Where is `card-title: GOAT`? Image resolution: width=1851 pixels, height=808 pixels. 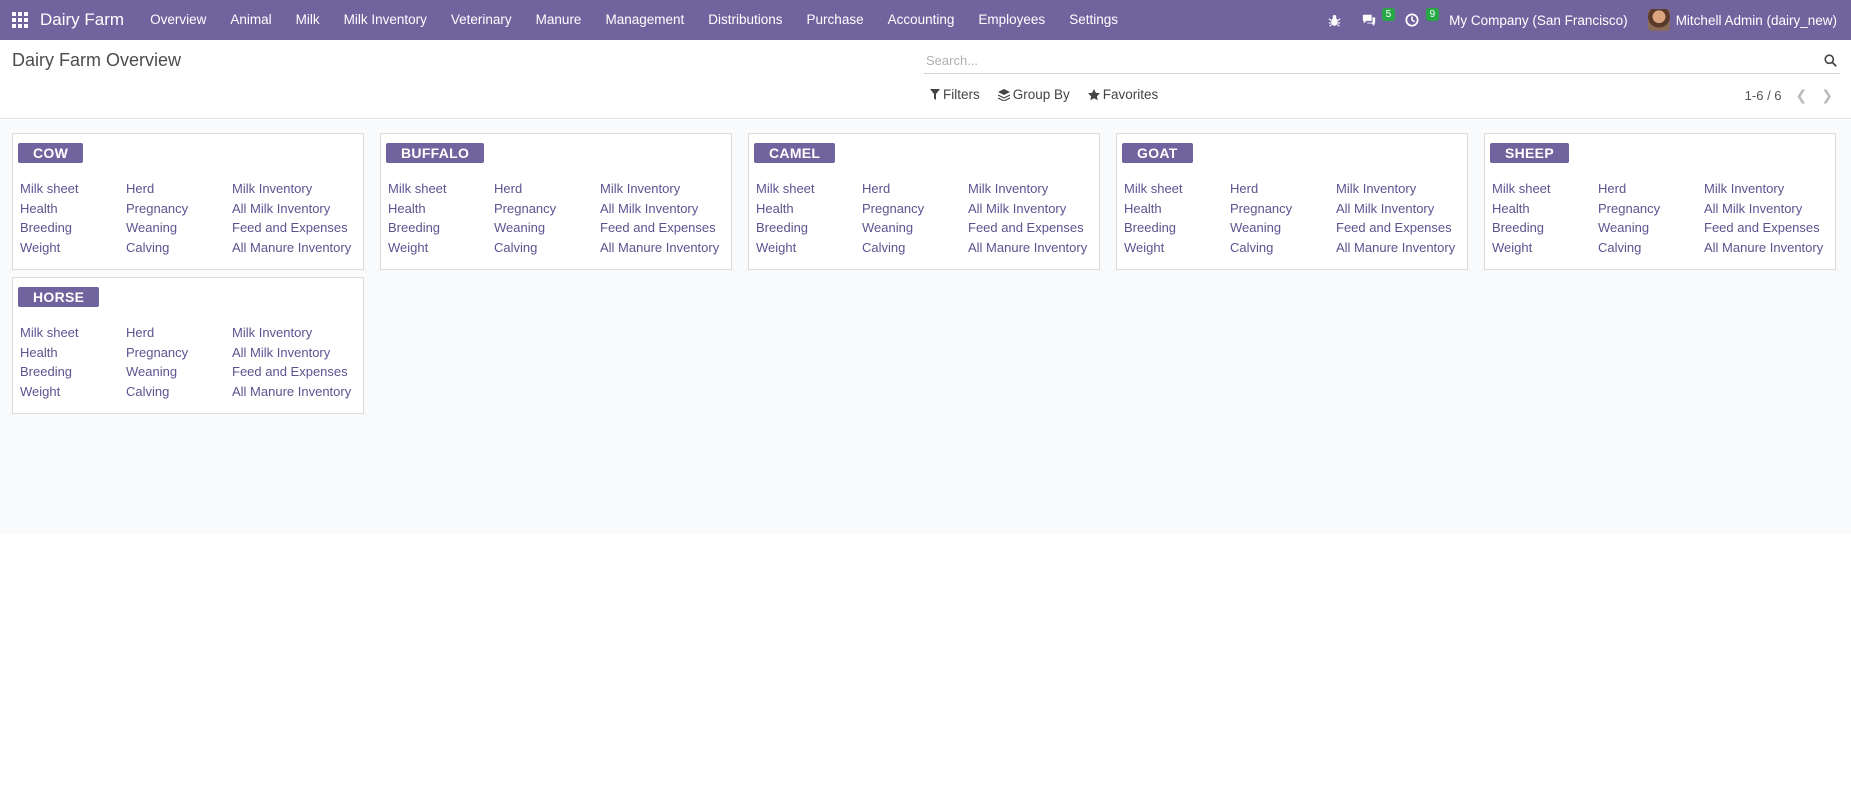
card-title: GOAT is located at coordinates (1157, 153).